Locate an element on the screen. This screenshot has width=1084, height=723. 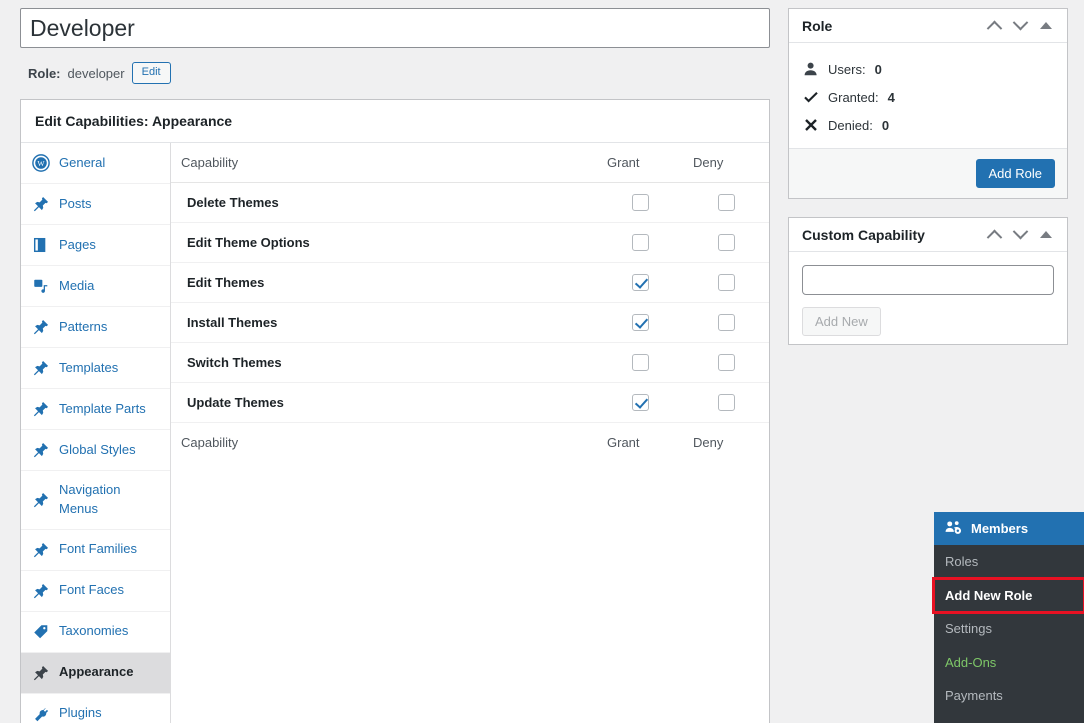
edit-slug-button: Edit is located at coordinates (151, 73).